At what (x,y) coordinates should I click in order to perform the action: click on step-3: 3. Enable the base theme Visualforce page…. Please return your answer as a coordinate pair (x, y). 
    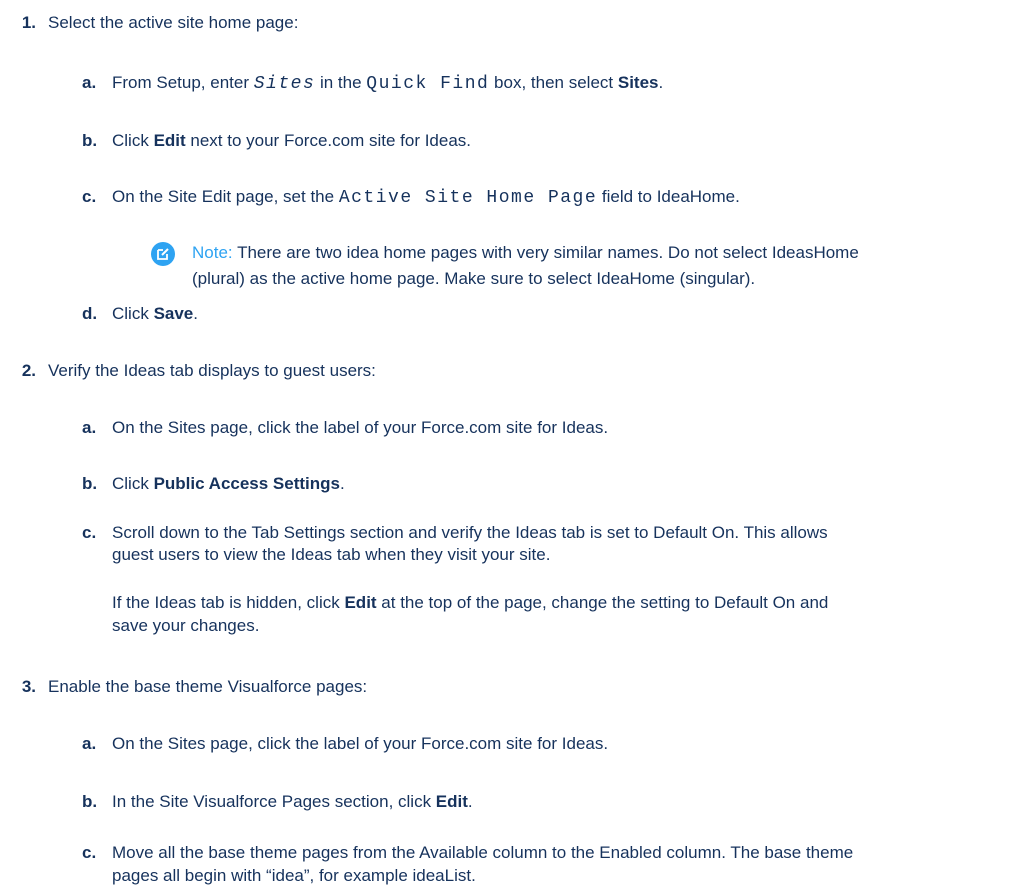
    Looking at the image, I should click on (183, 687).